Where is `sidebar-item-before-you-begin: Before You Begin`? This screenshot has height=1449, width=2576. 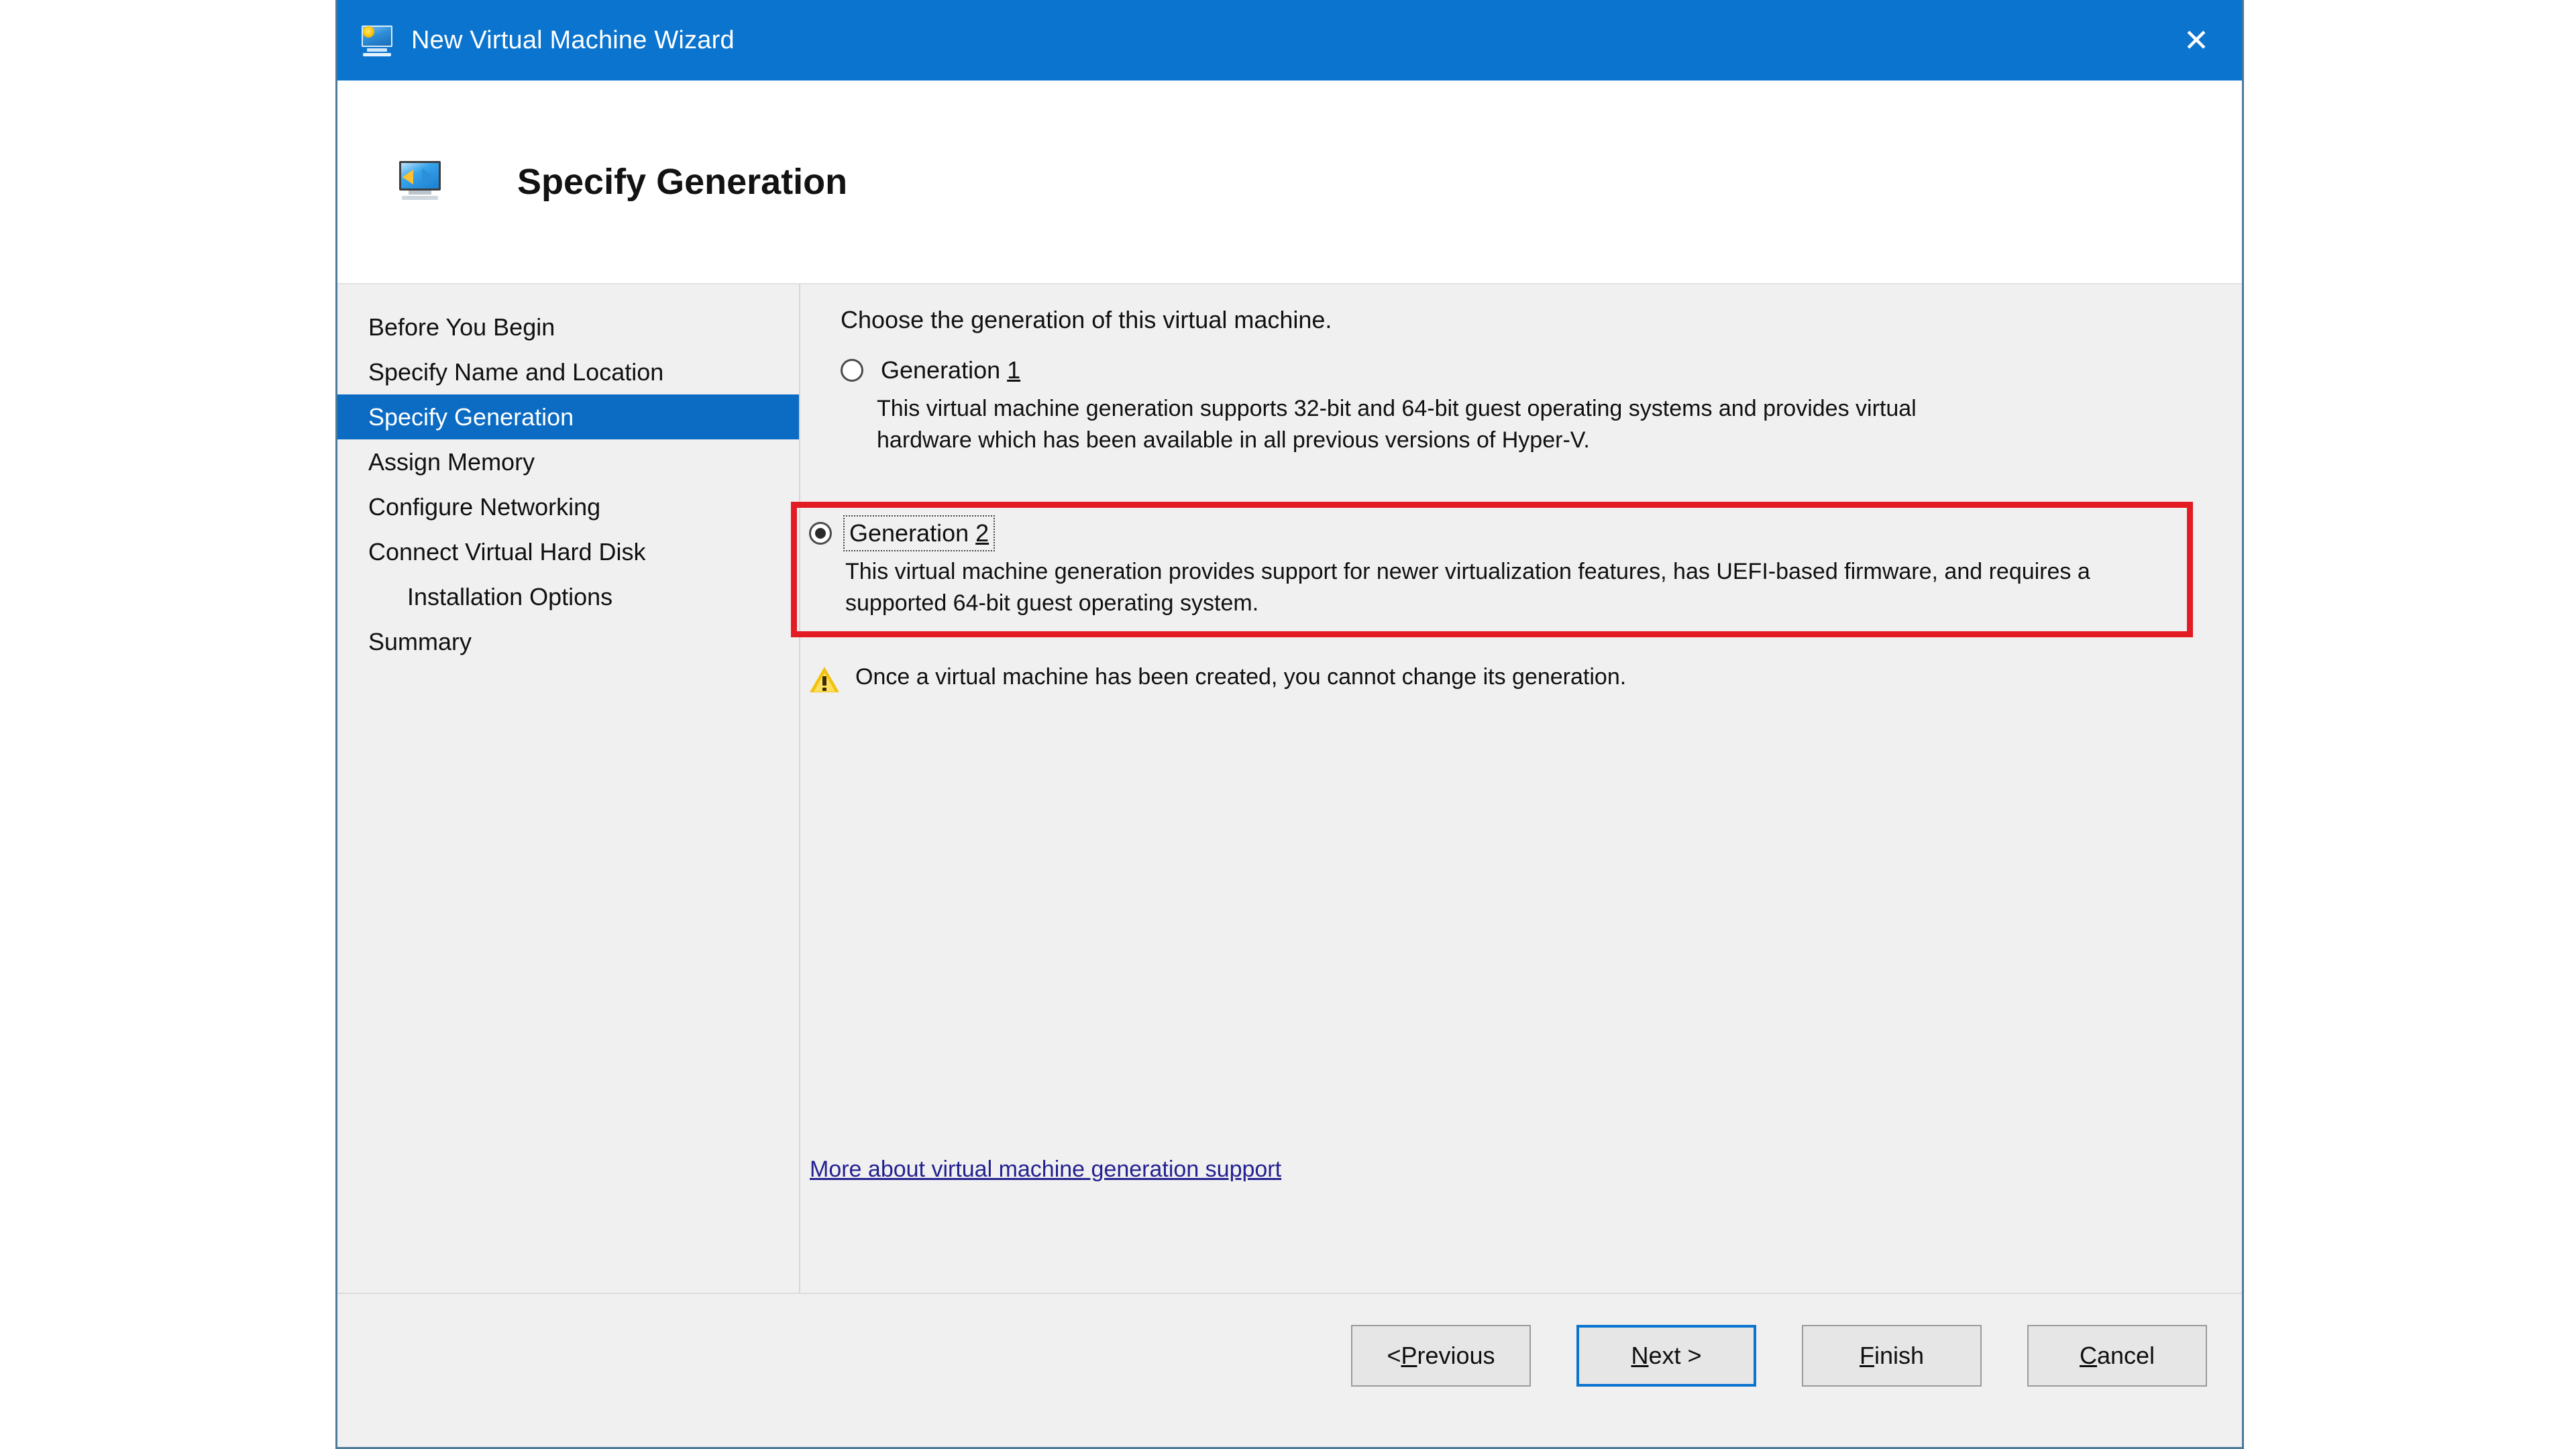
sidebar-item-before-you-begin: Before You Begin is located at coordinates (568, 327).